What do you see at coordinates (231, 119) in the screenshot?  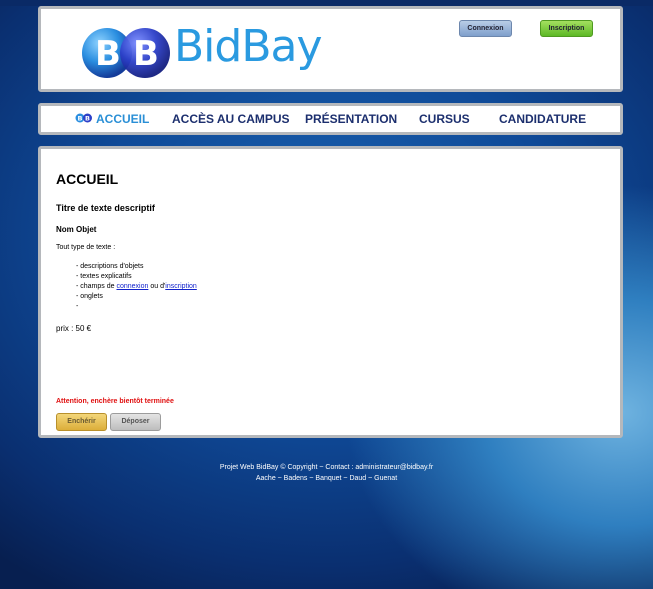 I see `nav-item-acces-au-campus: ACCÈS AU CAMPUS` at bounding box center [231, 119].